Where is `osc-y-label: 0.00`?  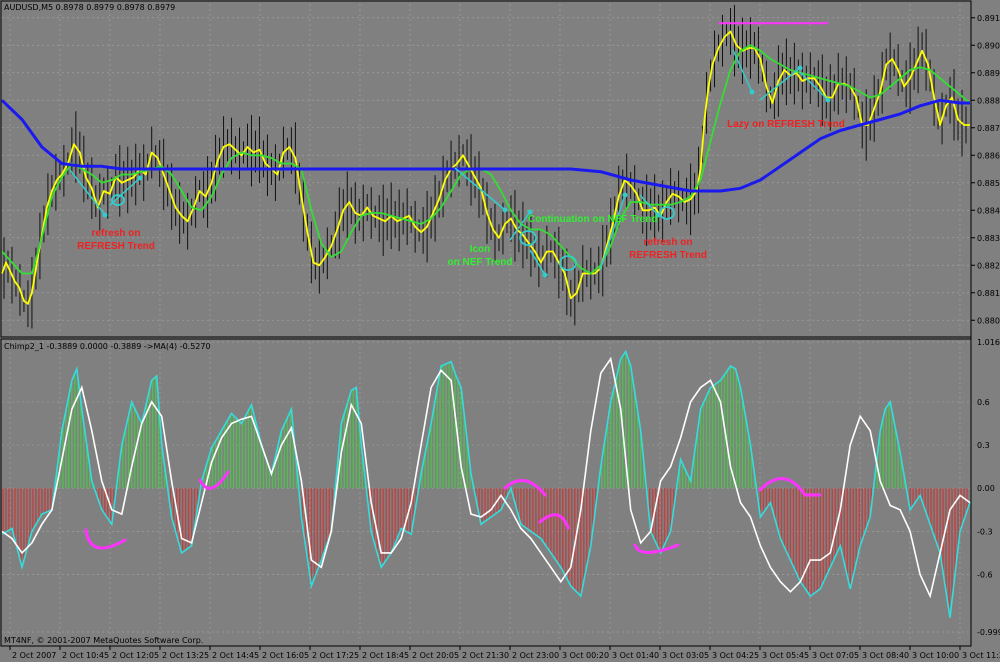
osc-y-label: 0.00 is located at coordinates (986, 488).